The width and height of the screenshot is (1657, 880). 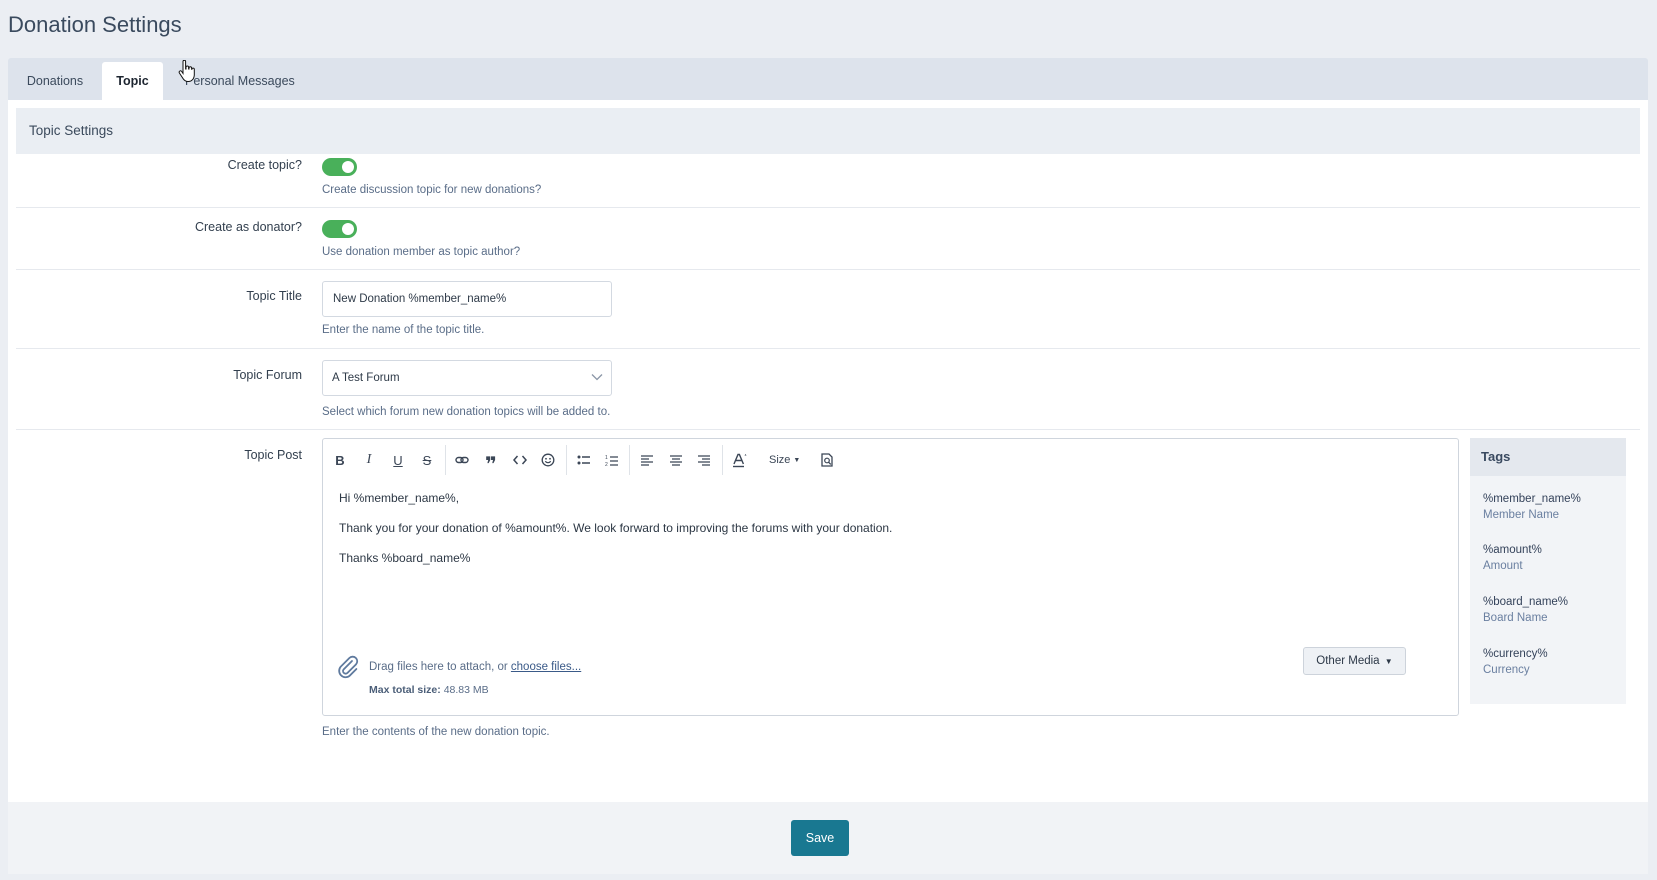 I want to click on bullet-list-icon, so click(x=583, y=460).